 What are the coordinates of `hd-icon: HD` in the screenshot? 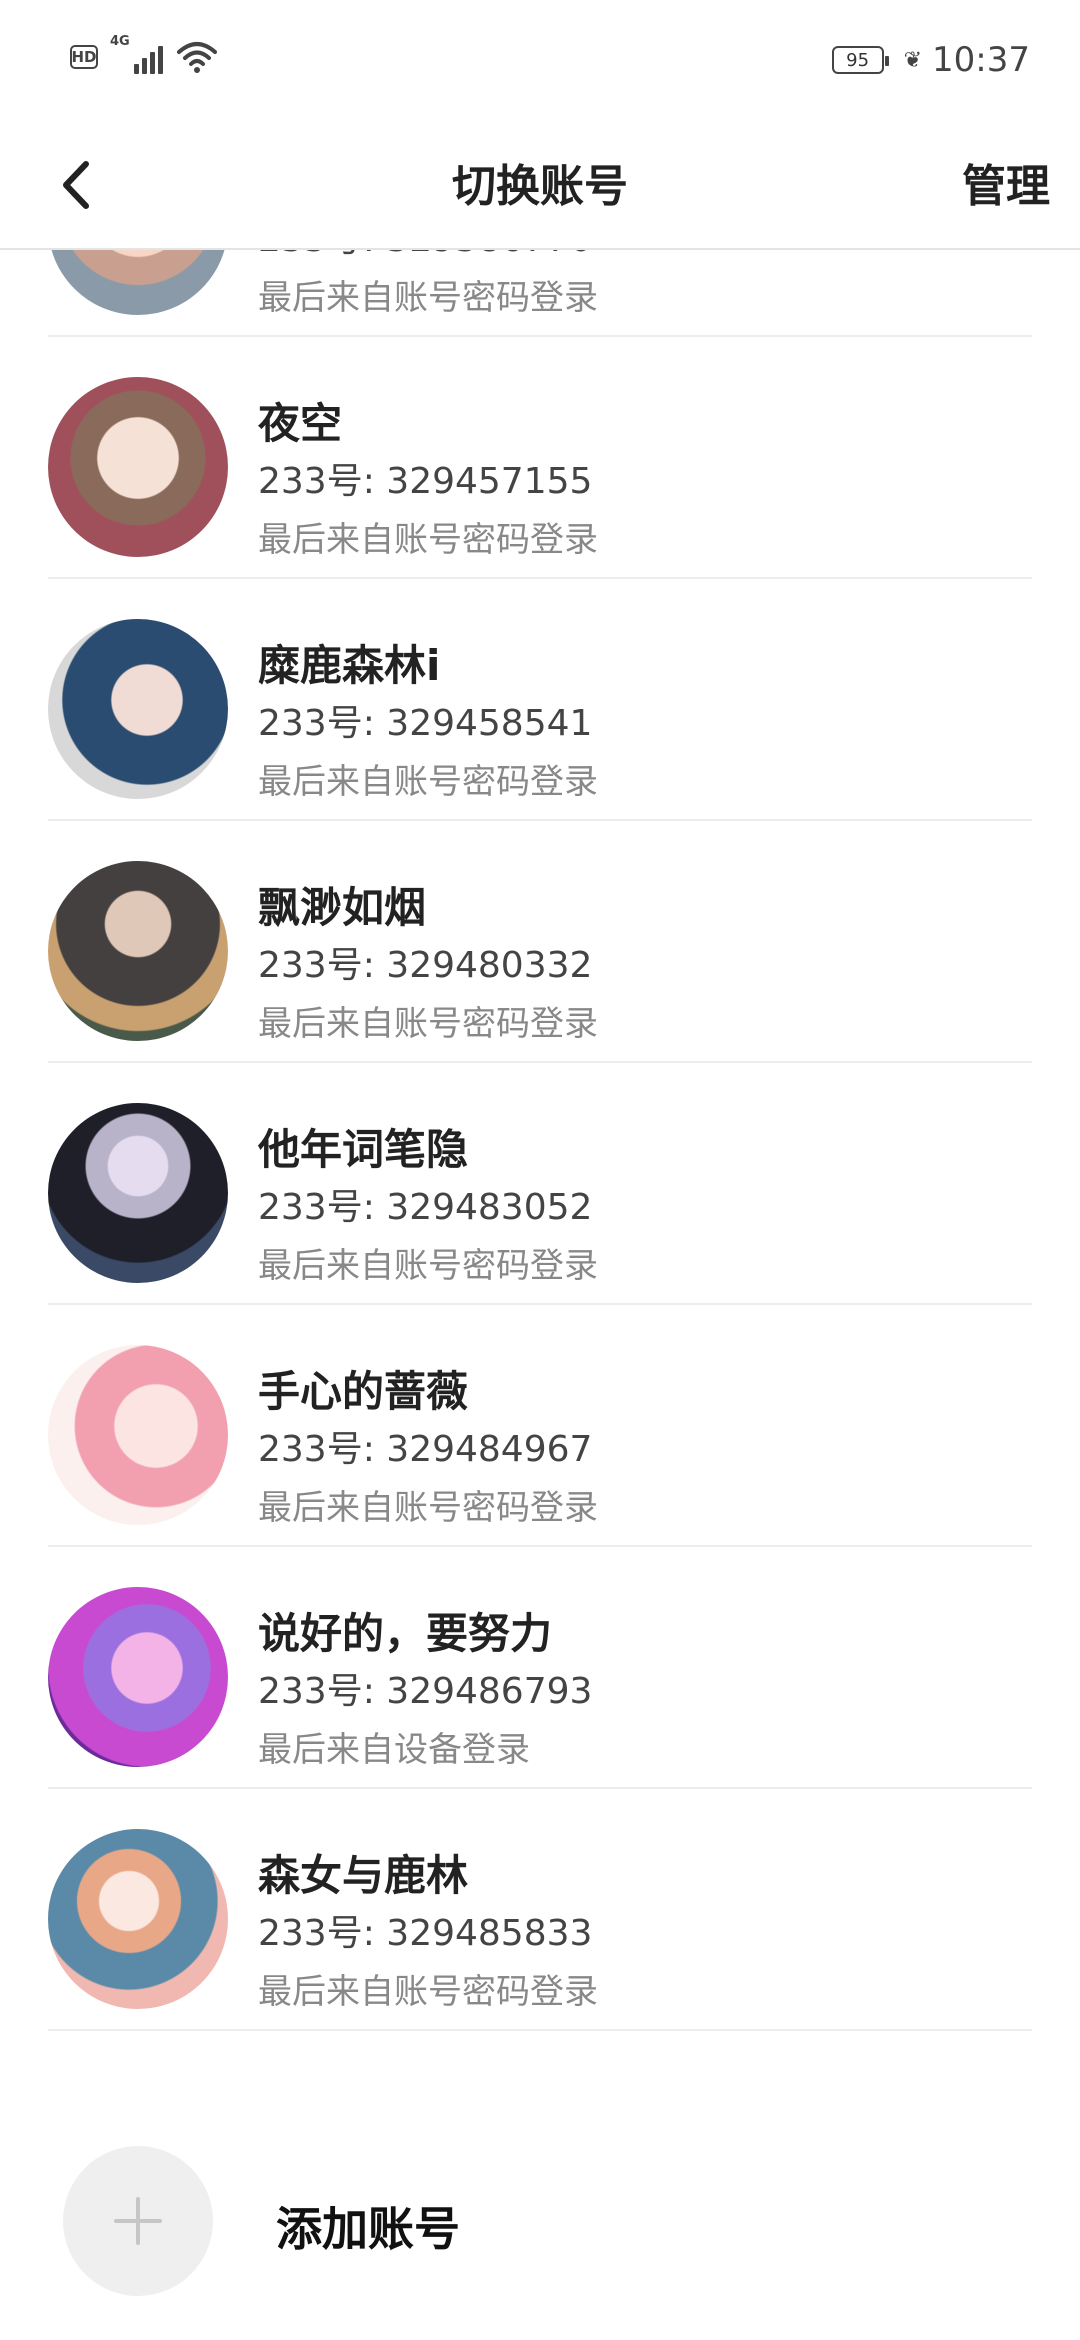 It's located at (84, 57).